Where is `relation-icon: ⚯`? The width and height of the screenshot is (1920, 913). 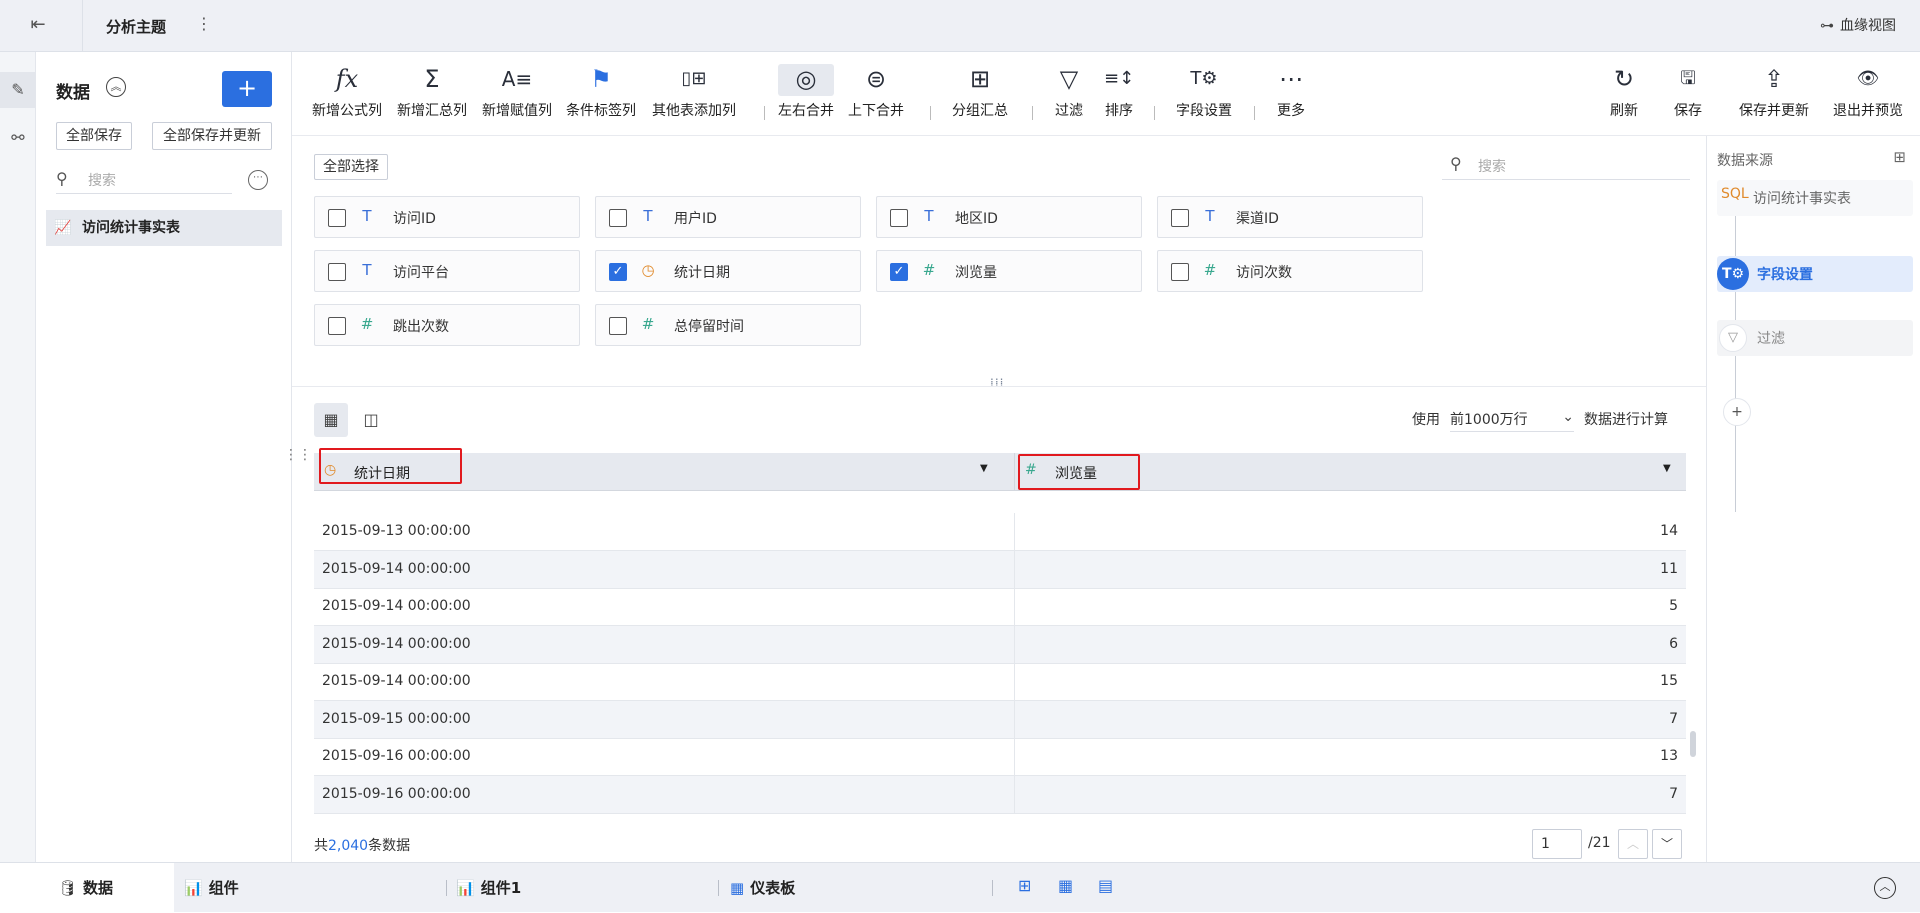
relation-icon: ⚯ is located at coordinates (18, 138).